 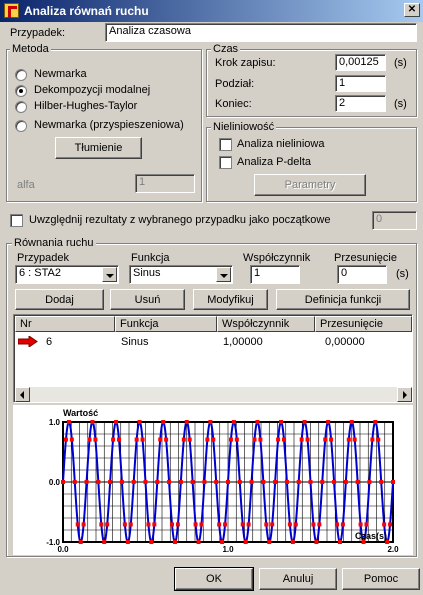 What do you see at coordinates (21, 126) in the screenshot?
I see `radio-newmark-accel` at bounding box center [21, 126].